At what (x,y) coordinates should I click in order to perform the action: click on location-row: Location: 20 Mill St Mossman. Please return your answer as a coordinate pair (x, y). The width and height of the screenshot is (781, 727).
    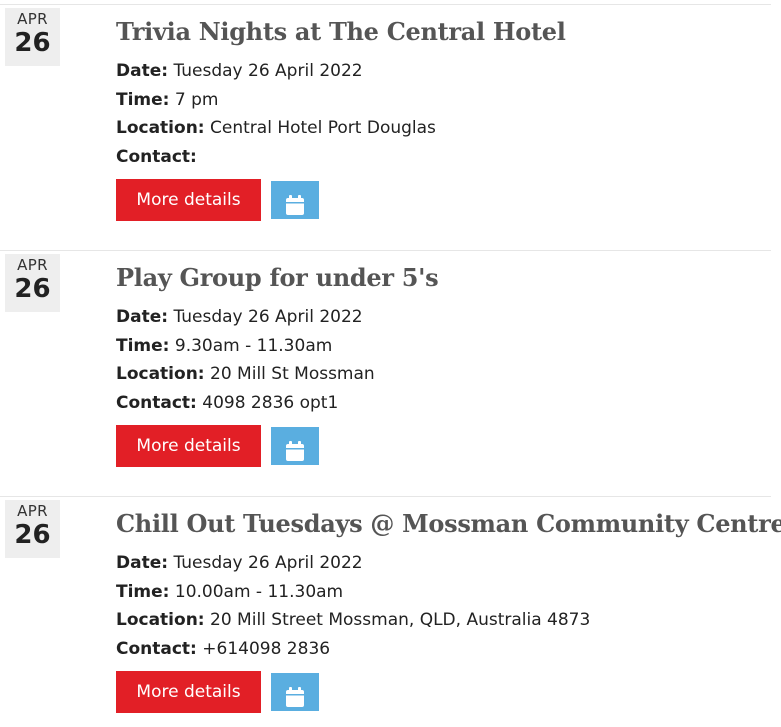
    Looking at the image, I should click on (245, 374).